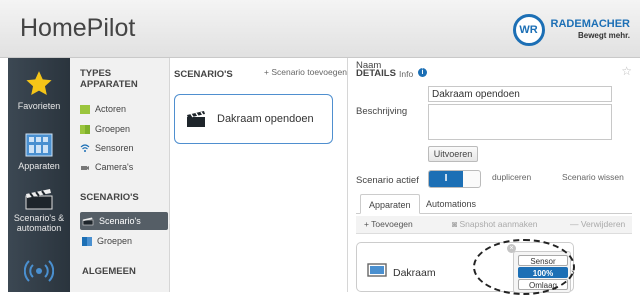  I want to click on device-label: Dakraam, so click(414, 273).